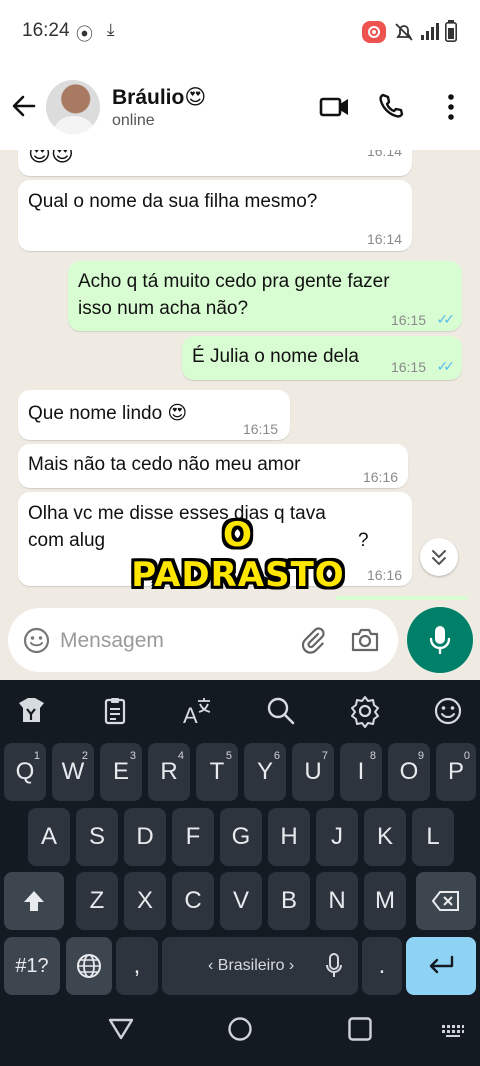 This screenshot has width=480, height=1066. What do you see at coordinates (24, 106) in the screenshot?
I see `back-arrow-icon` at bounding box center [24, 106].